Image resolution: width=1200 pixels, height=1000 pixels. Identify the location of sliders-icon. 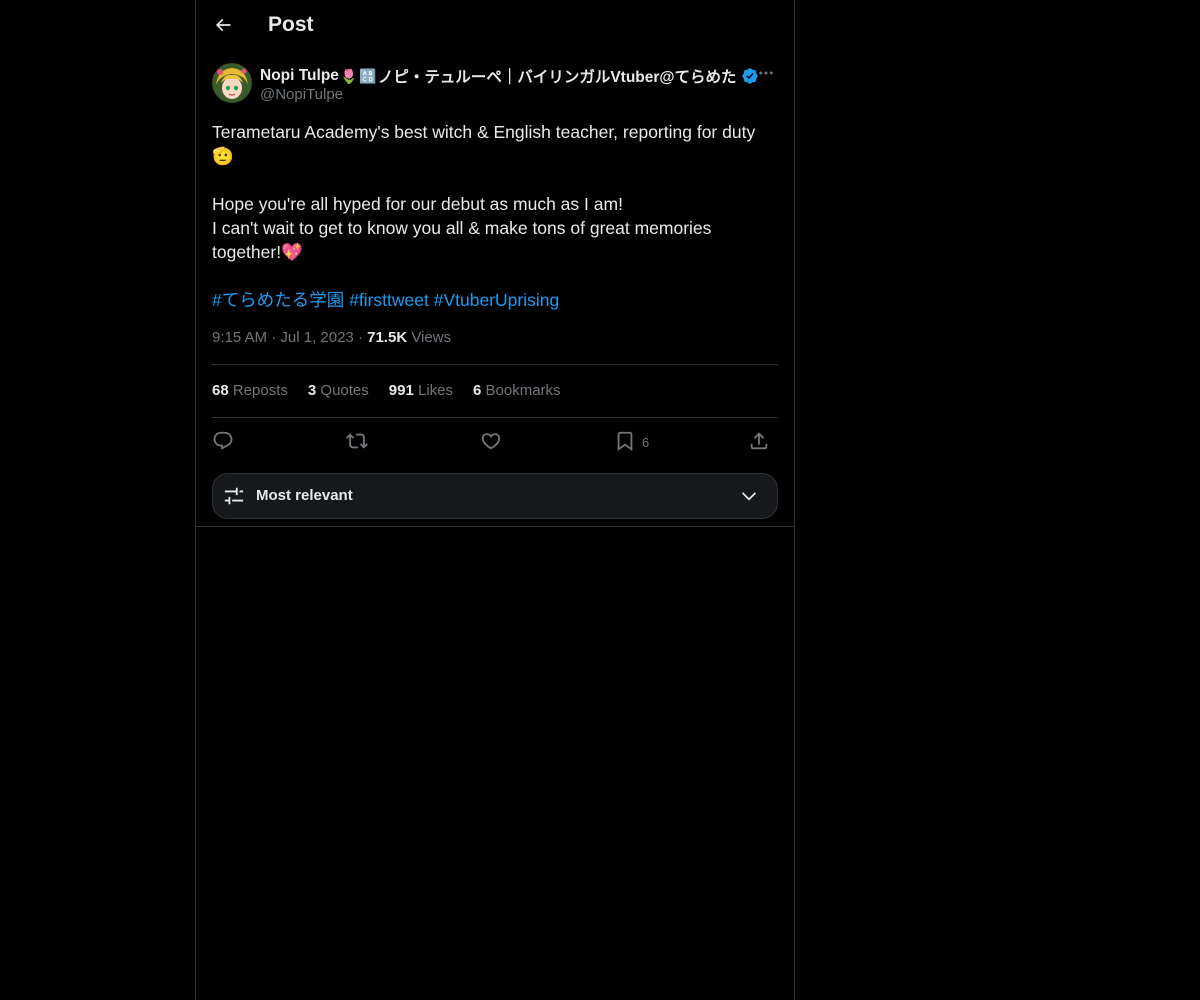
(234, 498).